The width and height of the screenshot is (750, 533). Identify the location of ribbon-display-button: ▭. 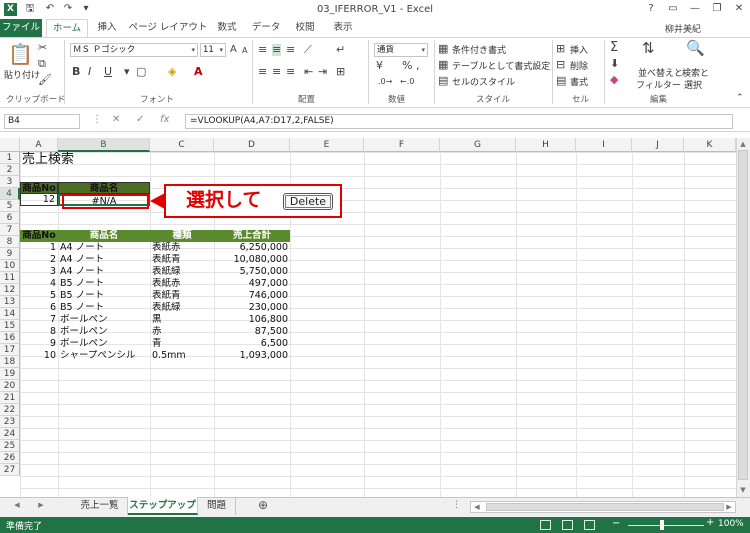
(673, 9).